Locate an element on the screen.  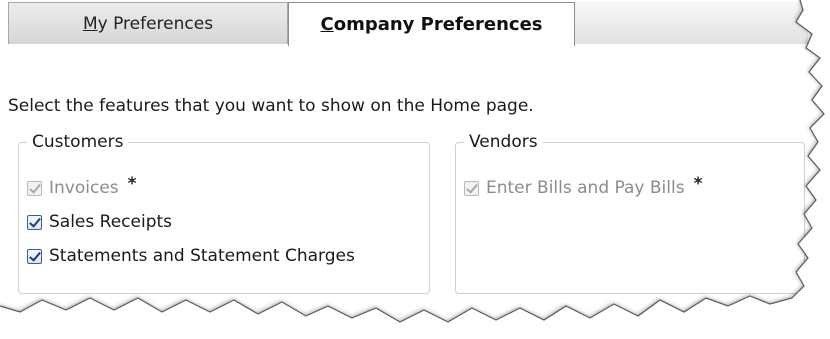
invoices-label: Invoices is located at coordinates (84, 188).